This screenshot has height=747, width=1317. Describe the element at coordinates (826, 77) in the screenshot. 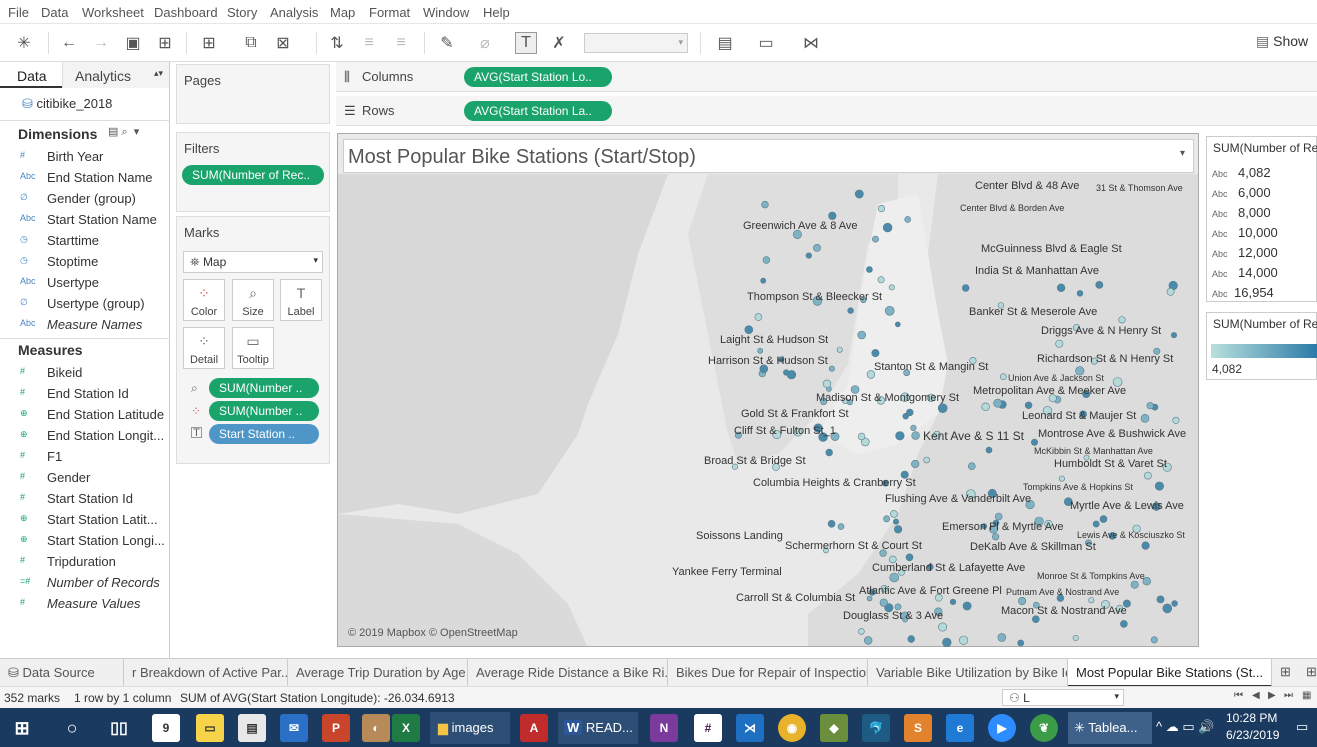

I see `columns-shelf: ⫼ Columns AVG(Start Station Lo..` at that location.